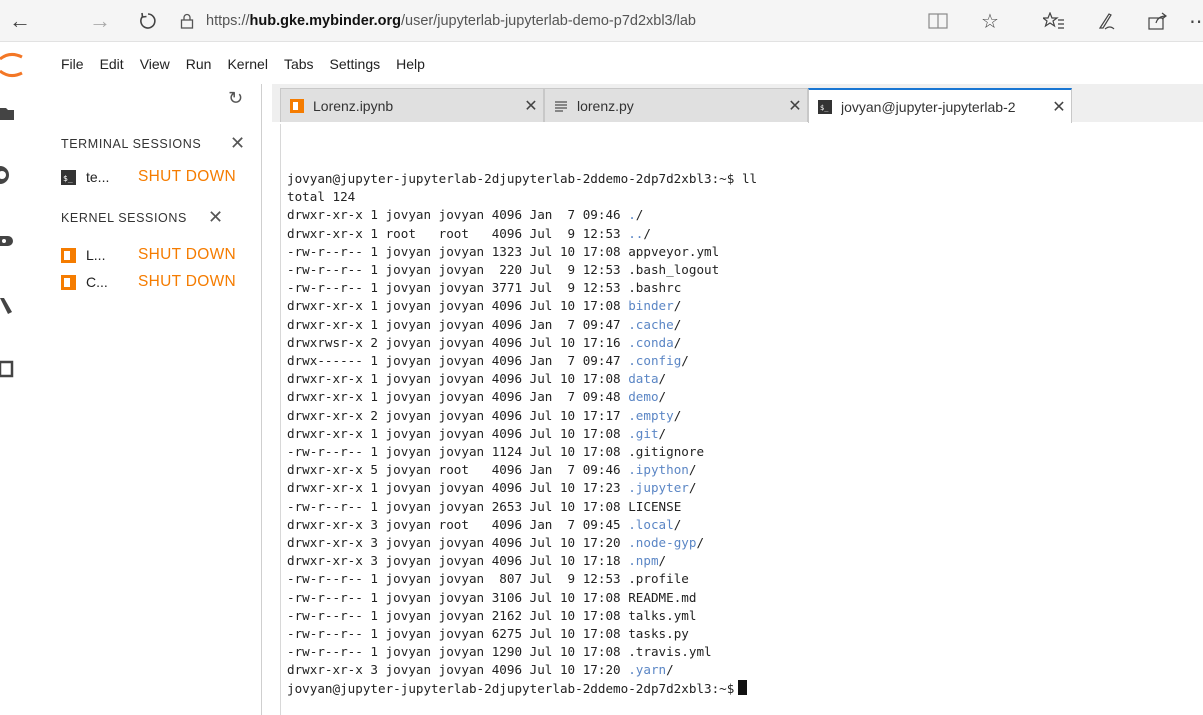 The height and width of the screenshot is (715, 1203). What do you see at coordinates (940, 105) in the screenshot?
I see `tab-terminal: $_ jovyan@jupyter-jupyterlab-2 ✕` at bounding box center [940, 105].